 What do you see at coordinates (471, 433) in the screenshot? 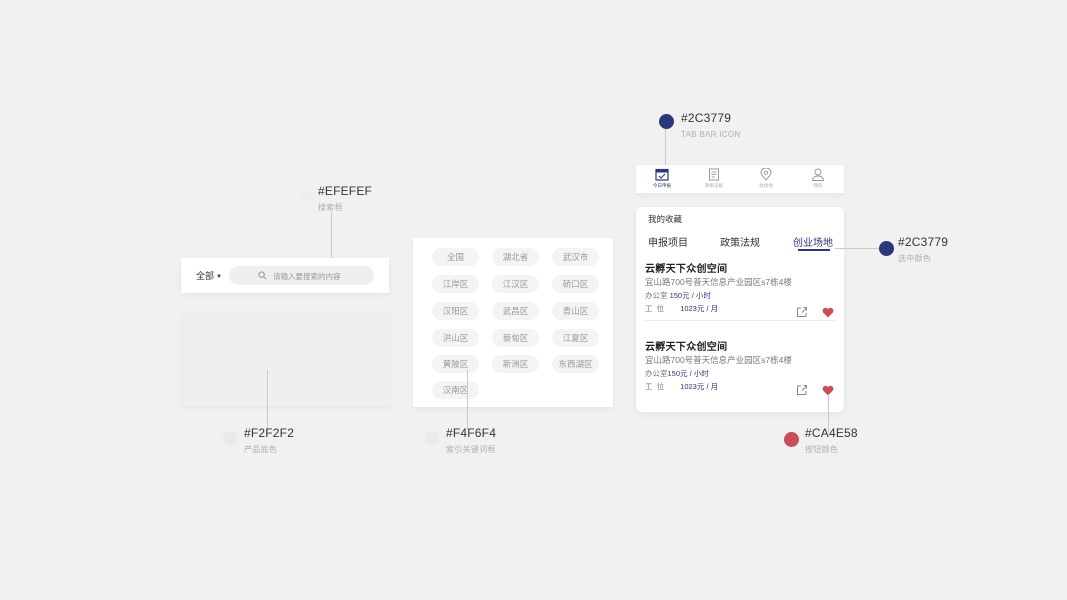
I see `hex-label-keyword: #F4F6F4` at bounding box center [471, 433].